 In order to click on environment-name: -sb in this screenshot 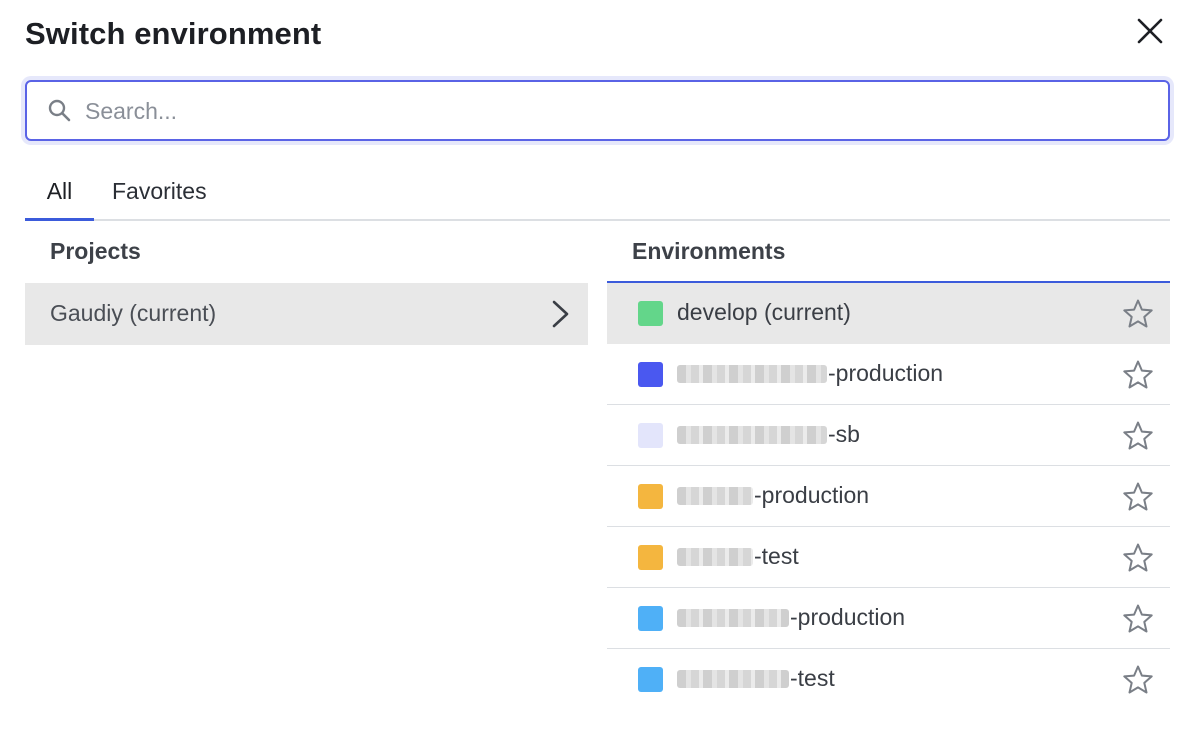, I will do `click(768, 434)`.